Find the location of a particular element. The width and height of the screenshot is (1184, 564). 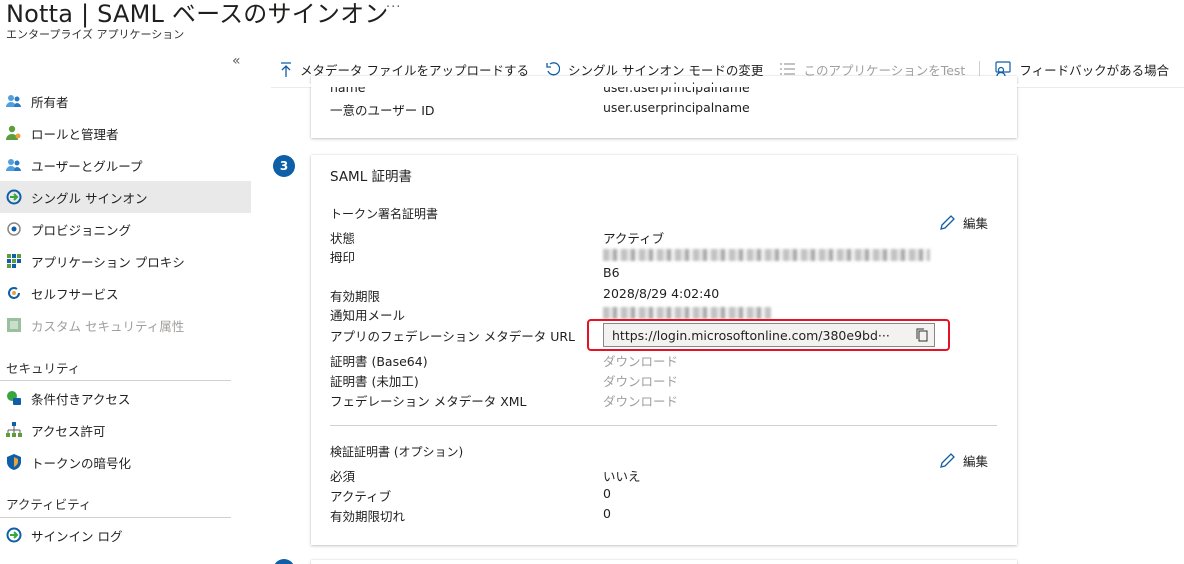

sidebar-item-label: サインイン ログ is located at coordinates (77, 536).